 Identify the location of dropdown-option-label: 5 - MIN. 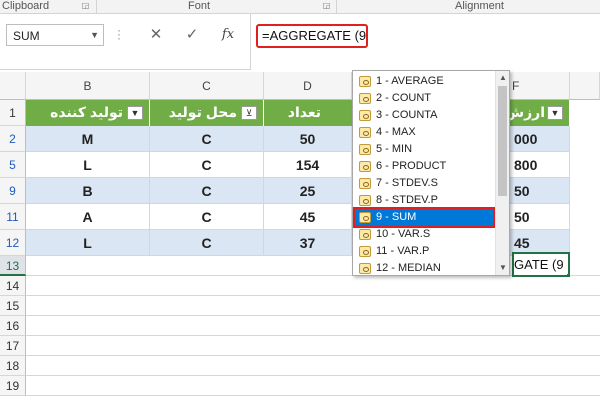
(394, 149).